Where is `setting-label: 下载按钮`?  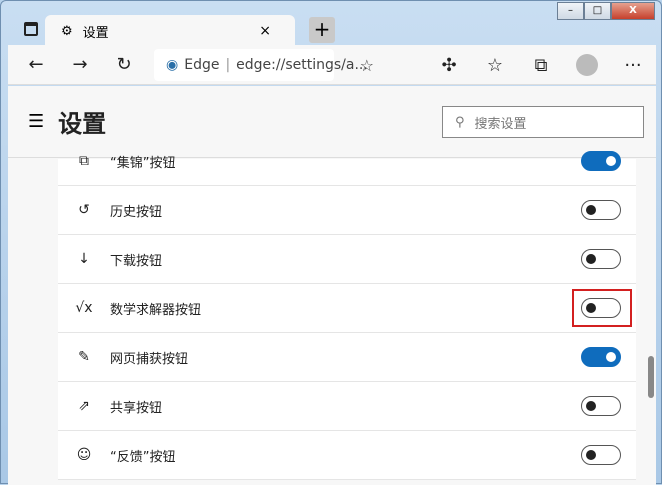
setting-label: 下载按钮 is located at coordinates (136, 261).